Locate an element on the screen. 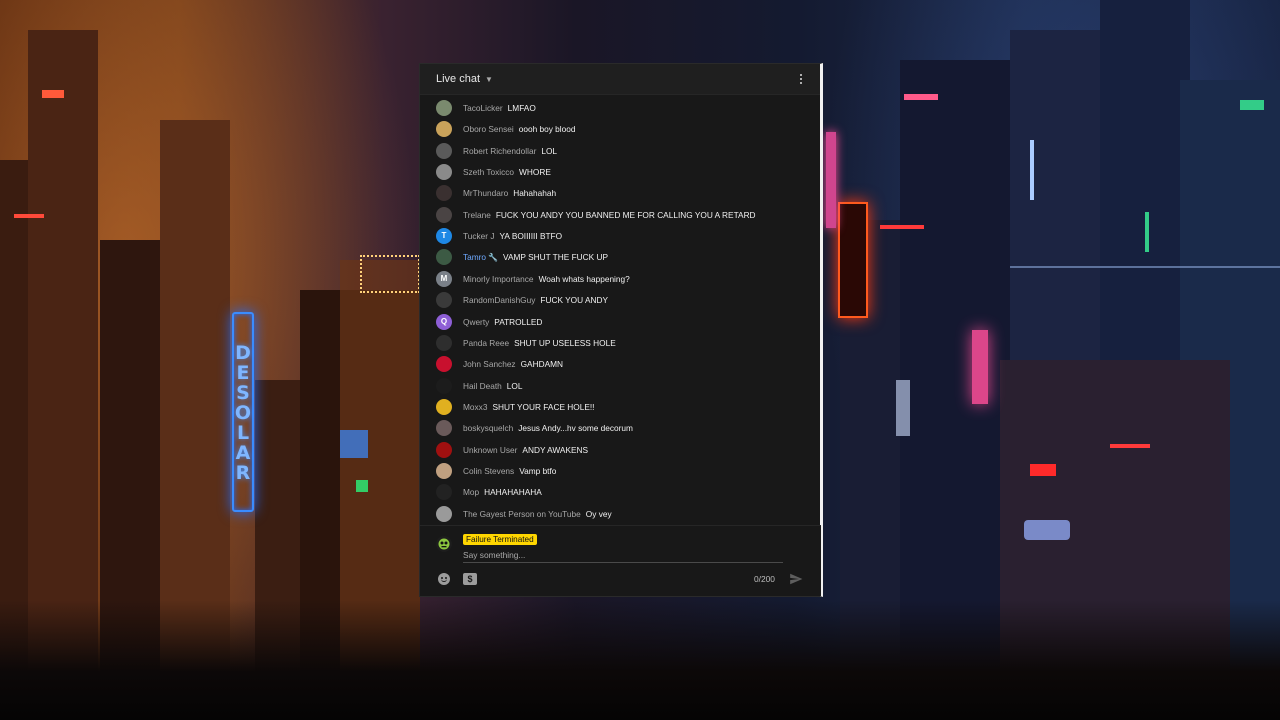  author-name: Tucker J is located at coordinates (479, 236).